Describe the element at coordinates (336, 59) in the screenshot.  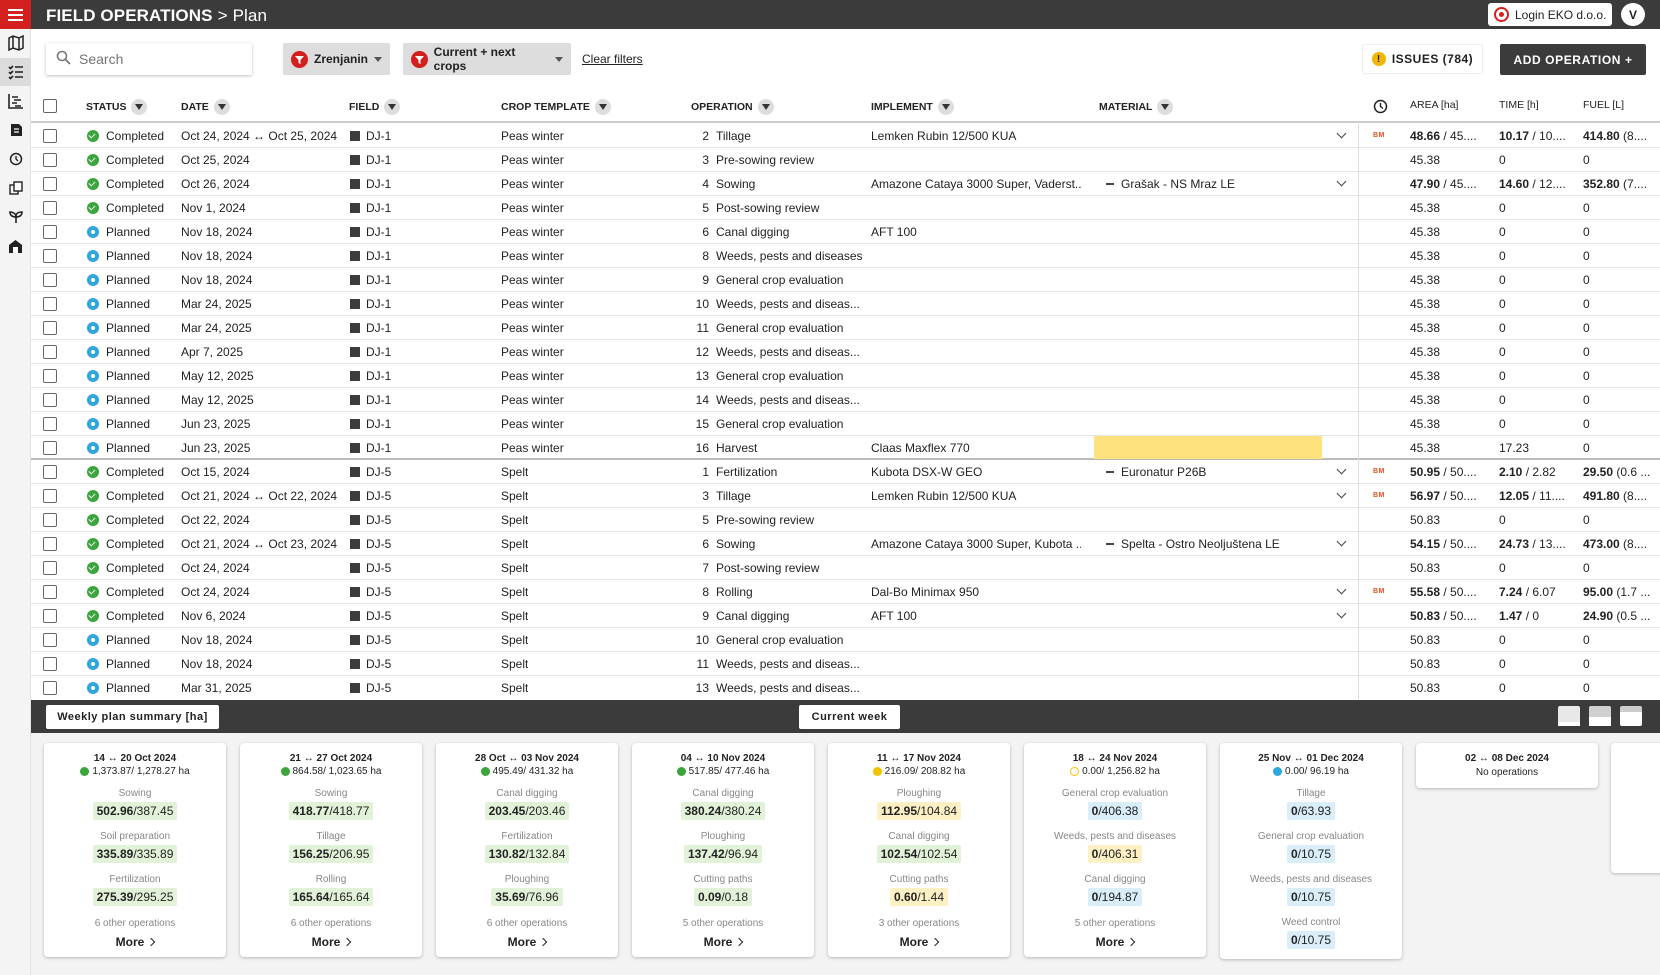
I see `filter-location-chip: Zrenjanin` at that location.